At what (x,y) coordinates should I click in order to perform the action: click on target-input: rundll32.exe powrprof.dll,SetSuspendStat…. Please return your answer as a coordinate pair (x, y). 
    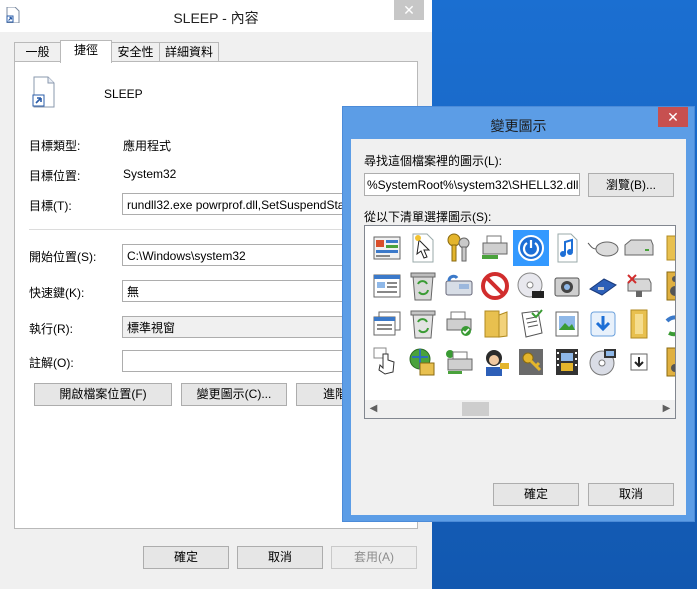
    Looking at the image, I should click on (237, 204).